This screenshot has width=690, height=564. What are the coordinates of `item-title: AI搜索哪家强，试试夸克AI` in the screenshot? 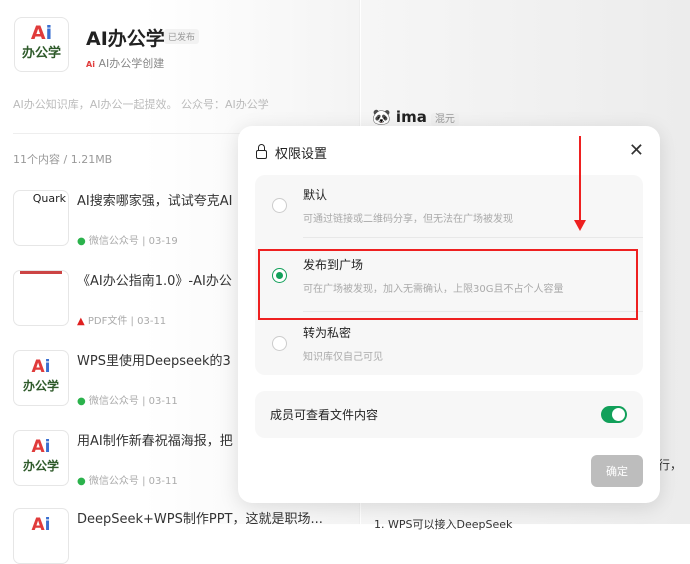 It's located at (155, 201).